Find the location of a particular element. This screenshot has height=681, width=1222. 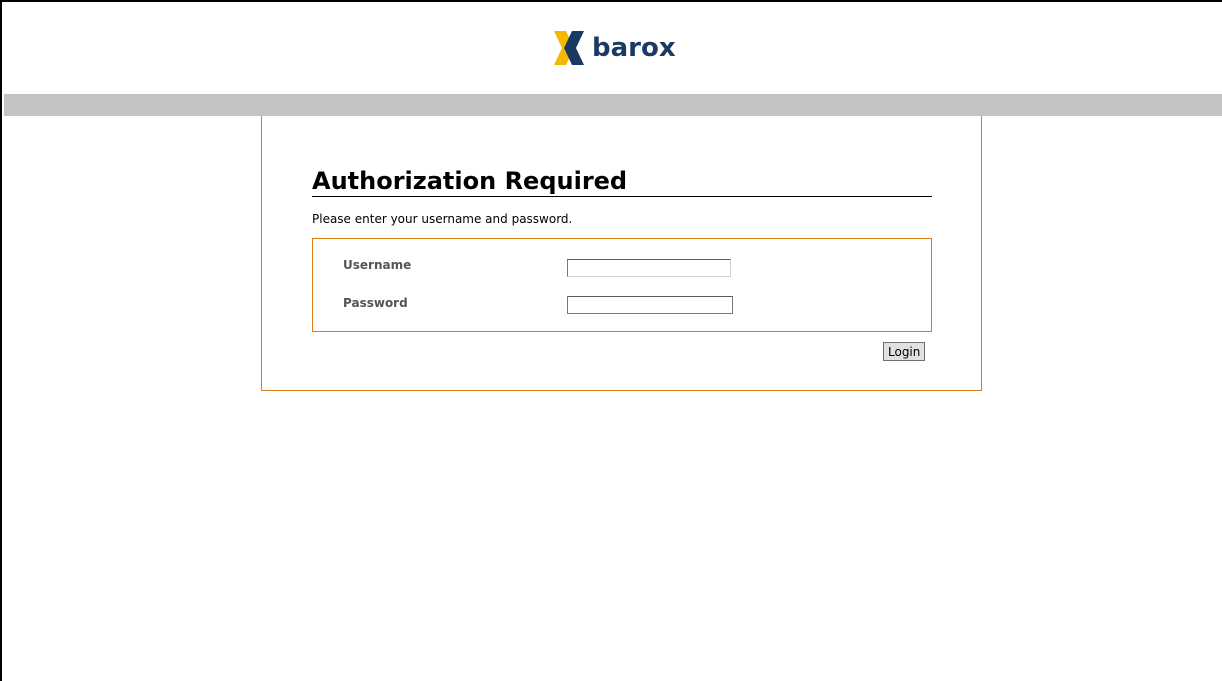

barox-logo: barox is located at coordinates (614, 48).